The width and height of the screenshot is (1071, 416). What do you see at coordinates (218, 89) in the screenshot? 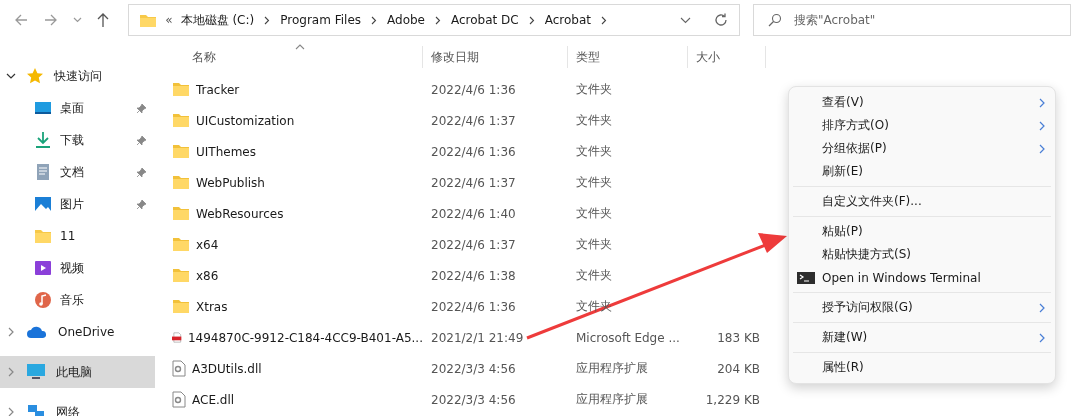
I see `file-name: Tracker` at bounding box center [218, 89].